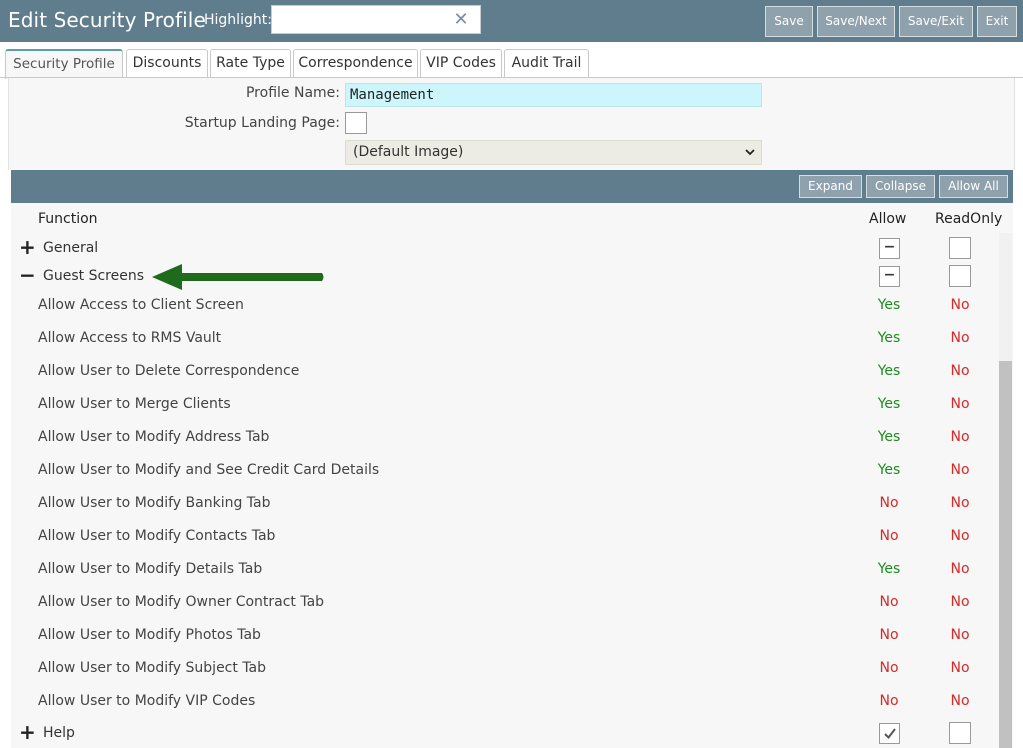 This screenshot has width=1023, height=748. Describe the element at coordinates (856, 21) in the screenshot. I see `save-next-button: Save/Next` at that location.